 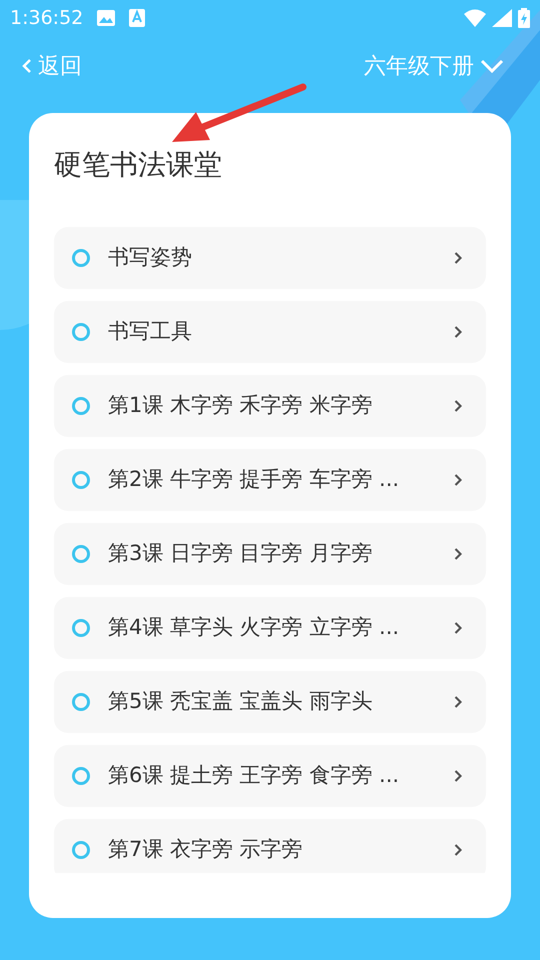 What do you see at coordinates (475, 18) in the screenshot?
I see `wifi-icon` at bounding box center [475, 18].